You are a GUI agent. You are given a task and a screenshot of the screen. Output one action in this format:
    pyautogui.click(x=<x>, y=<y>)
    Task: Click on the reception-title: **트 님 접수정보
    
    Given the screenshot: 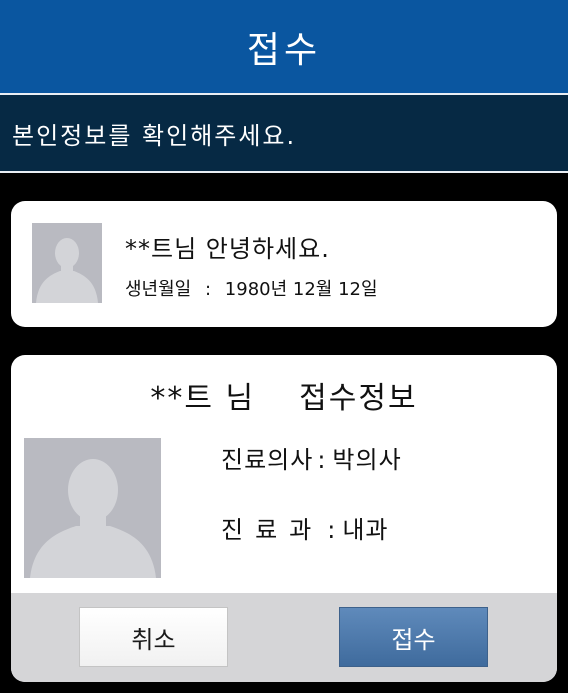 What is the action you would take?
    pyautogui.click(x=284, y=395)
    